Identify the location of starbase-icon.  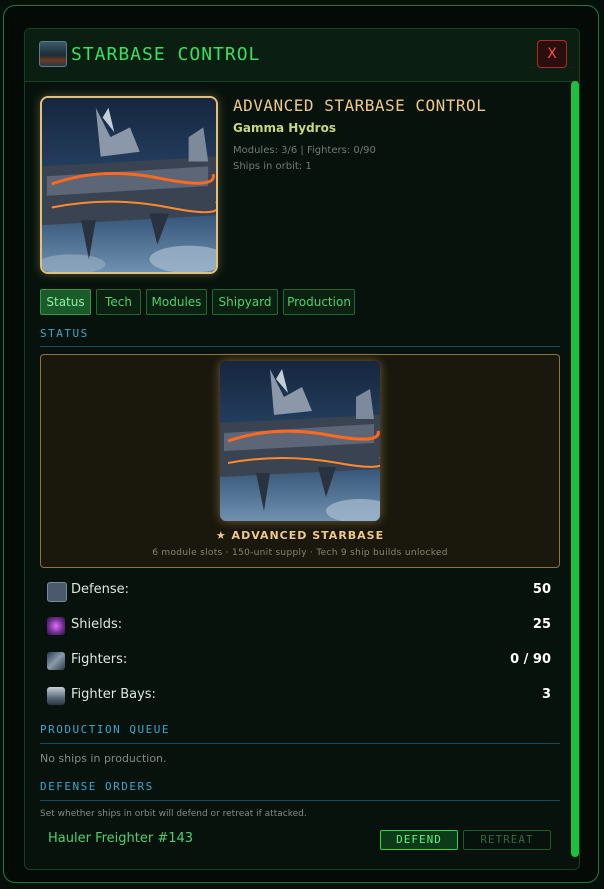
(53, 54).